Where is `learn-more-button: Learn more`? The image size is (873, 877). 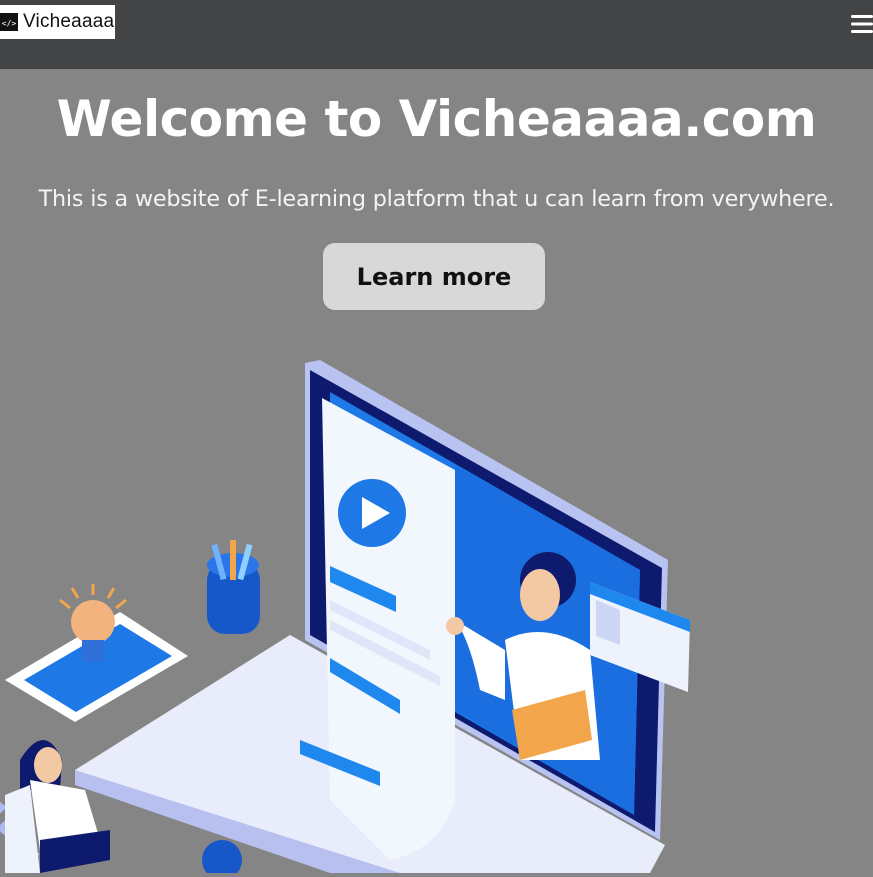 learn-more-button: Learn more is located at coordinates (434, 276).